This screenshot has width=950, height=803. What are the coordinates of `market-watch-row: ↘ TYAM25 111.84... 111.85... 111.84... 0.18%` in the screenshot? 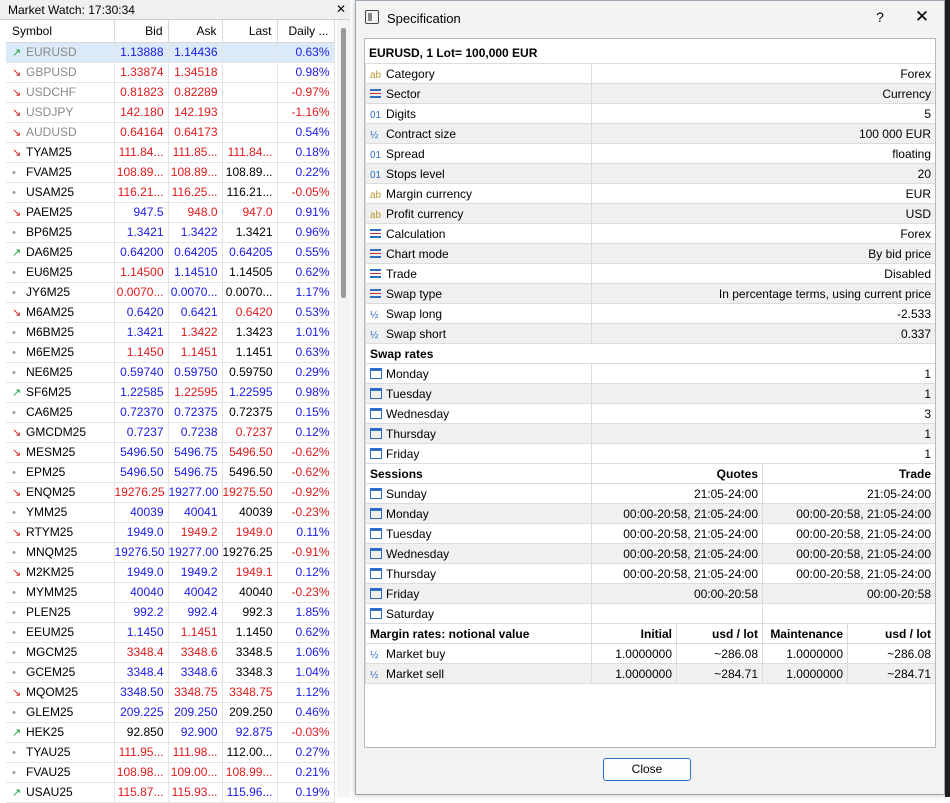 It's located at (170, 152).